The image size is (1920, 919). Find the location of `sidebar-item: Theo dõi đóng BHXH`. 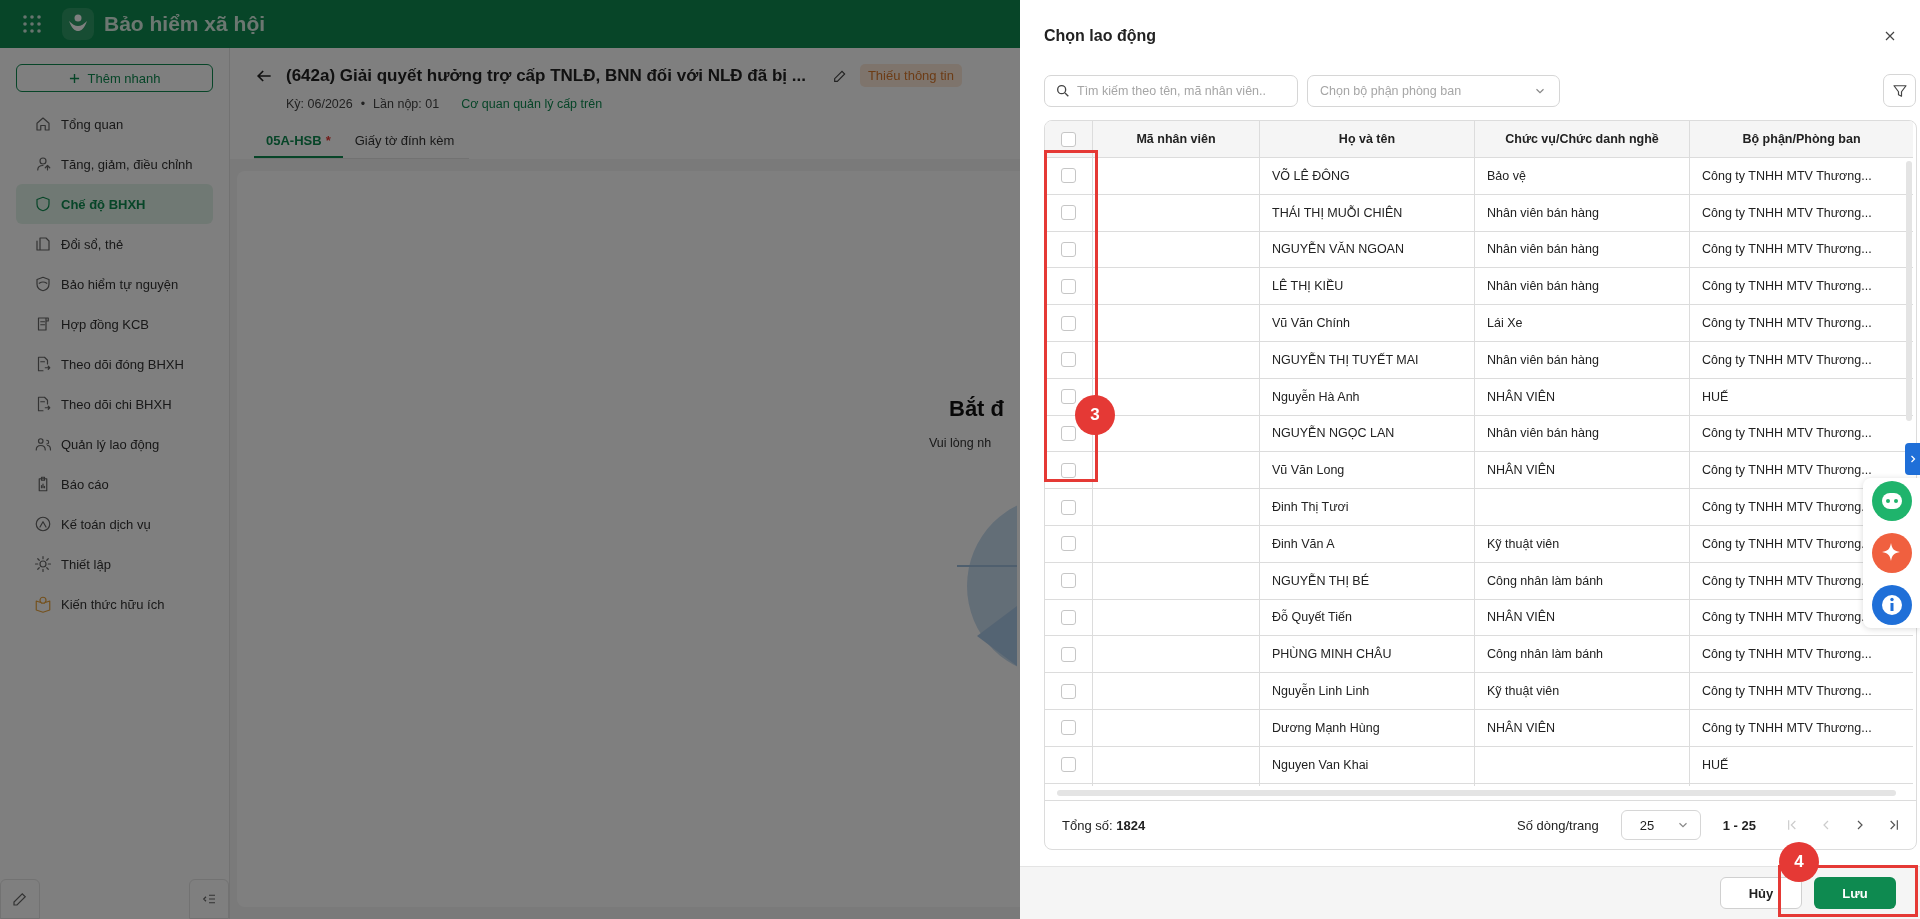

sidebar-item: Theo dõi đóng BHXH is located at coordinates (114, 364).